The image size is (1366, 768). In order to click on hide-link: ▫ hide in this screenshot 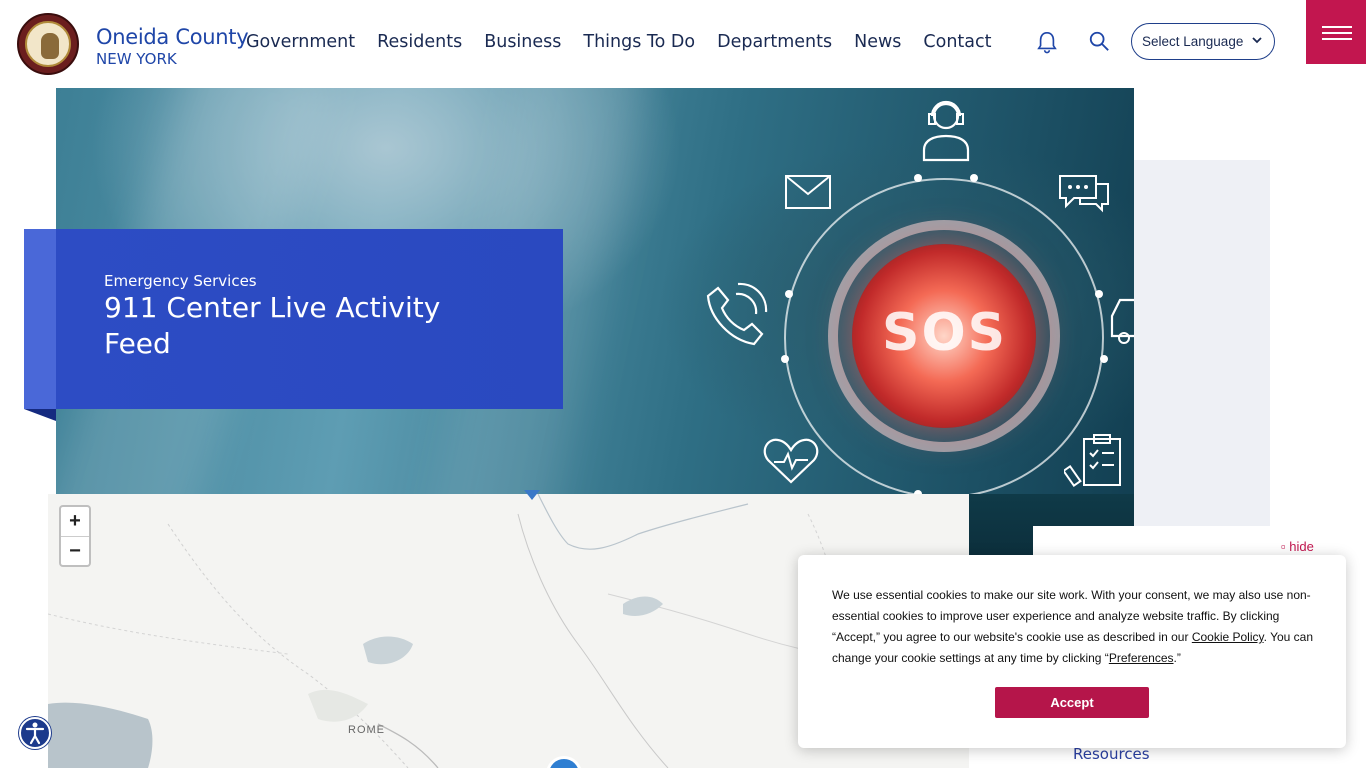, I will do `click(1297, 546)`.